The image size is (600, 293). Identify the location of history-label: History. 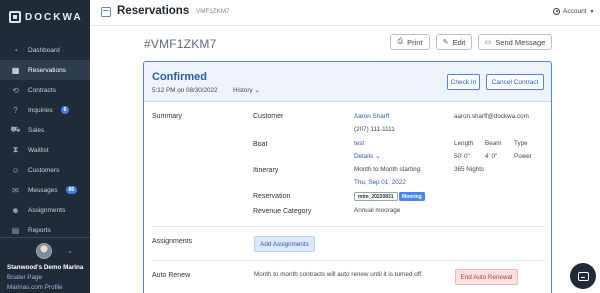
(243, 90).